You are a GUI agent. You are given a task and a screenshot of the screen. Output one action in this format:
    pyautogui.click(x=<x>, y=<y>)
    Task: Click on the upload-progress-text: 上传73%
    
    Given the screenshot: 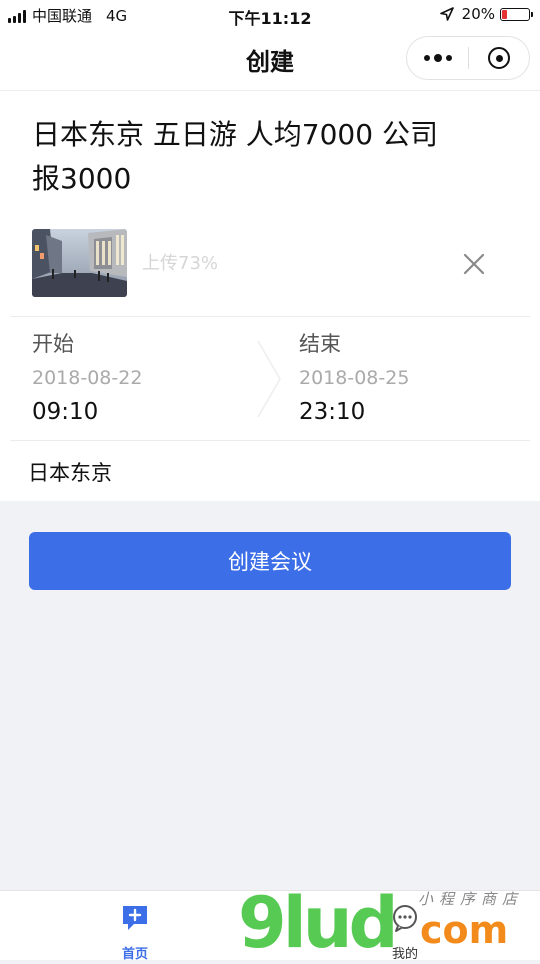 What is the action you would take?
    pyautogui.click(x=180, y=263)
    